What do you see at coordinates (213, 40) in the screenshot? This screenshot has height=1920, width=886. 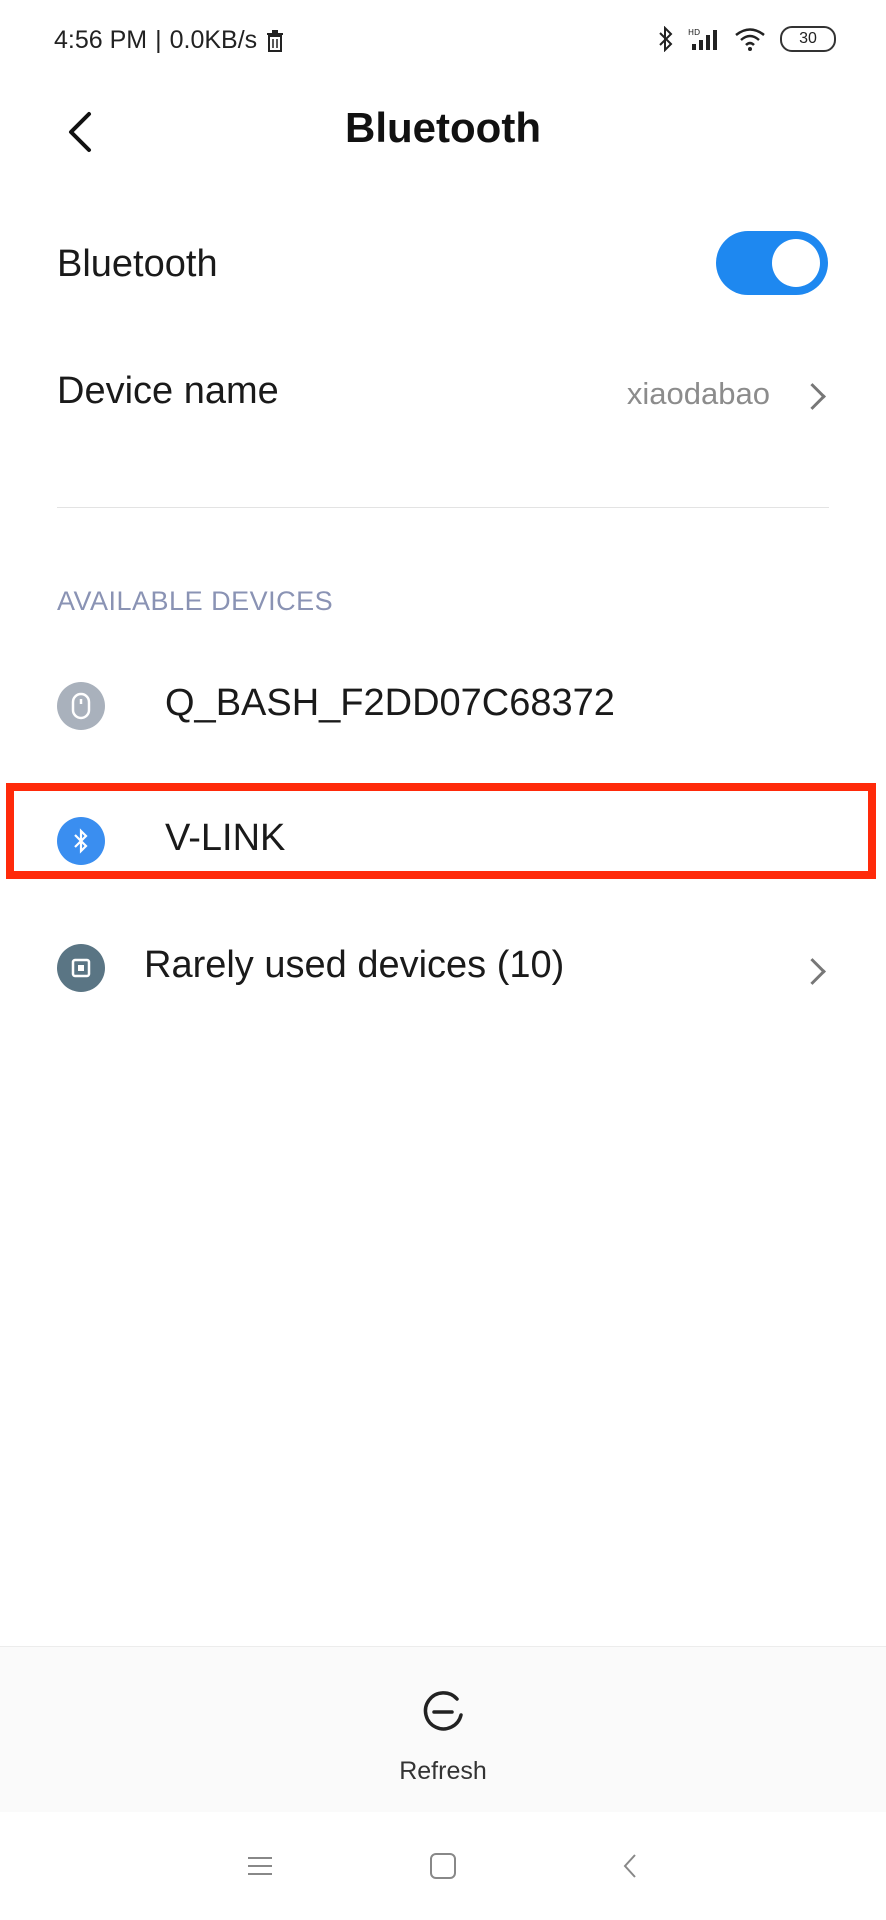 I see `status-net-speed: 0.0KB/s` at bounding box center [213, 40].